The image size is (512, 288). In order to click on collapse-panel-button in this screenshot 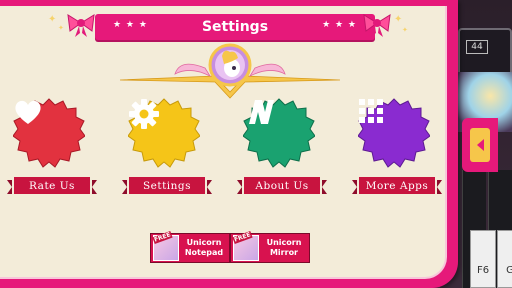, I will do `click(480, 145)`.